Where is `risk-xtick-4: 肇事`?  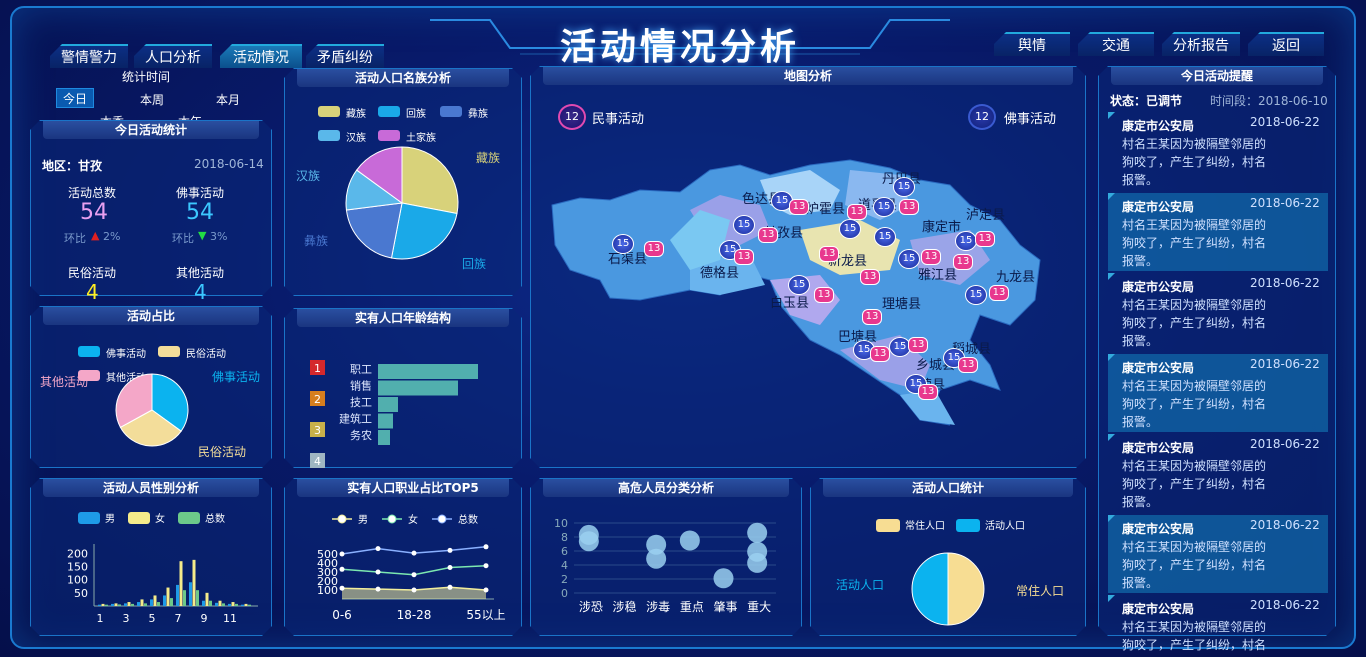
risk-xtick-4: 肇事 is located at coordinates (725, 606).